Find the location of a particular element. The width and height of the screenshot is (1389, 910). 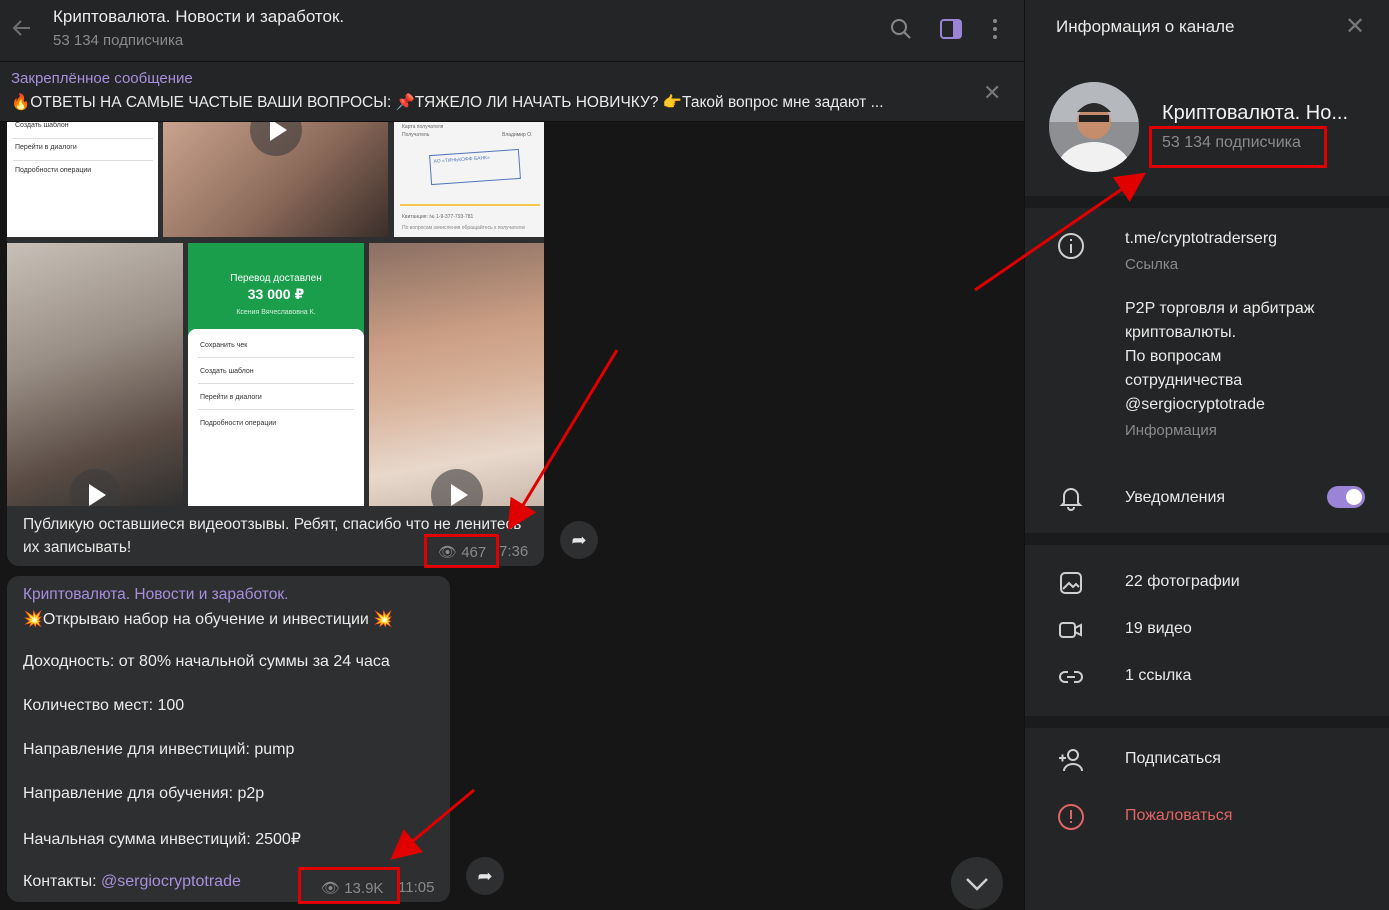

contacts-line: Контакты: @sergiocryptotrade is located at coordinates (132, 881).